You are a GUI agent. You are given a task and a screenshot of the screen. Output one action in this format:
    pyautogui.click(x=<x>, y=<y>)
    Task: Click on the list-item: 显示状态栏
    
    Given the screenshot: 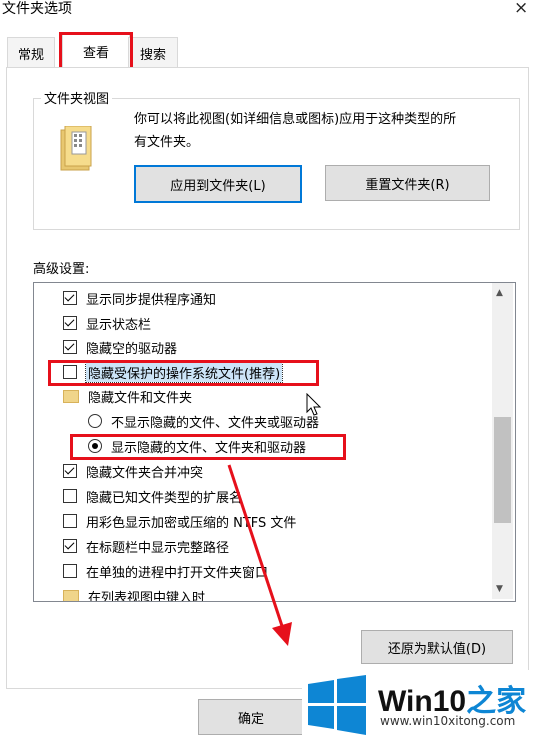 What is the action you would take?
    pyautogui.click(x=107, y=323)
    